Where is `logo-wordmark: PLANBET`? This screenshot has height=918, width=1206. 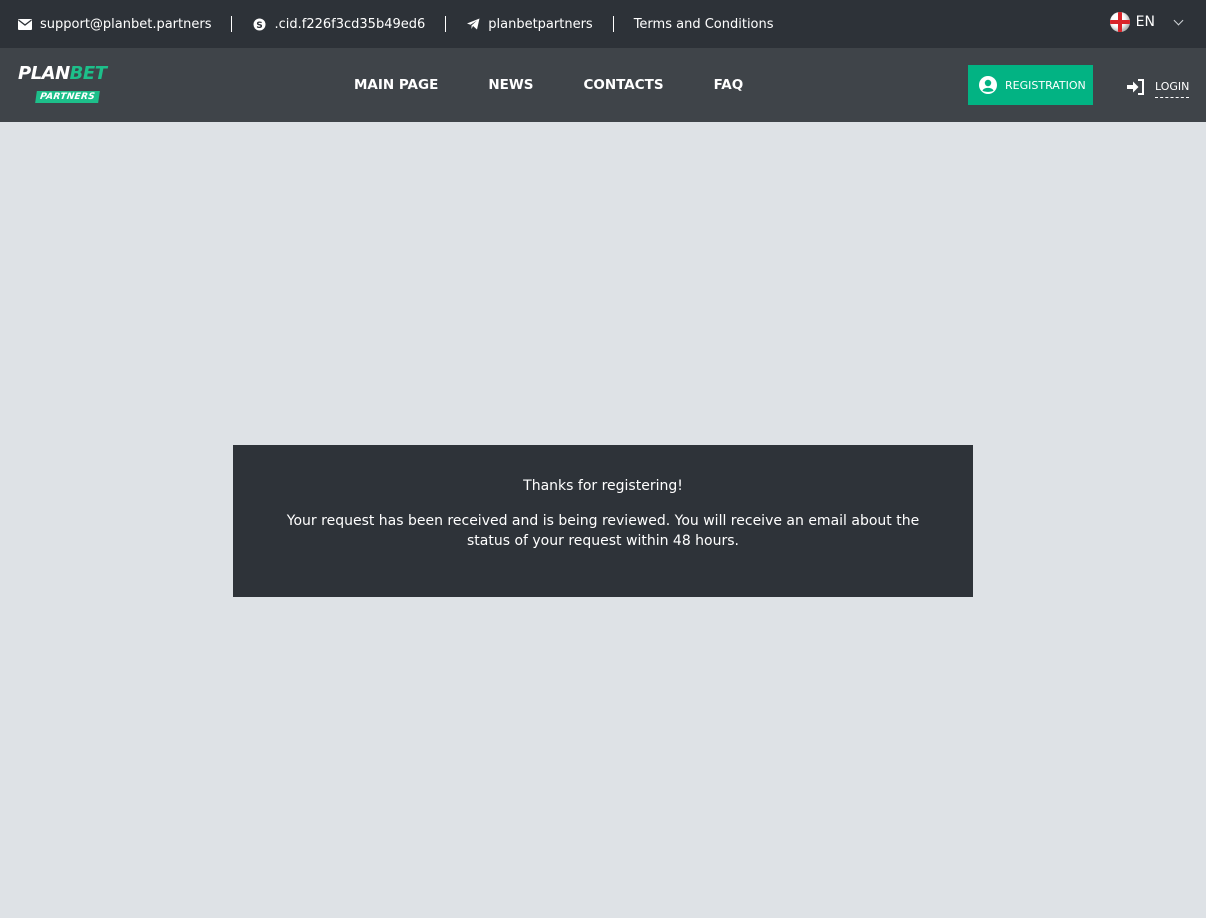 logo-wordmark: PLANBET is located at coordinates (65, 74).